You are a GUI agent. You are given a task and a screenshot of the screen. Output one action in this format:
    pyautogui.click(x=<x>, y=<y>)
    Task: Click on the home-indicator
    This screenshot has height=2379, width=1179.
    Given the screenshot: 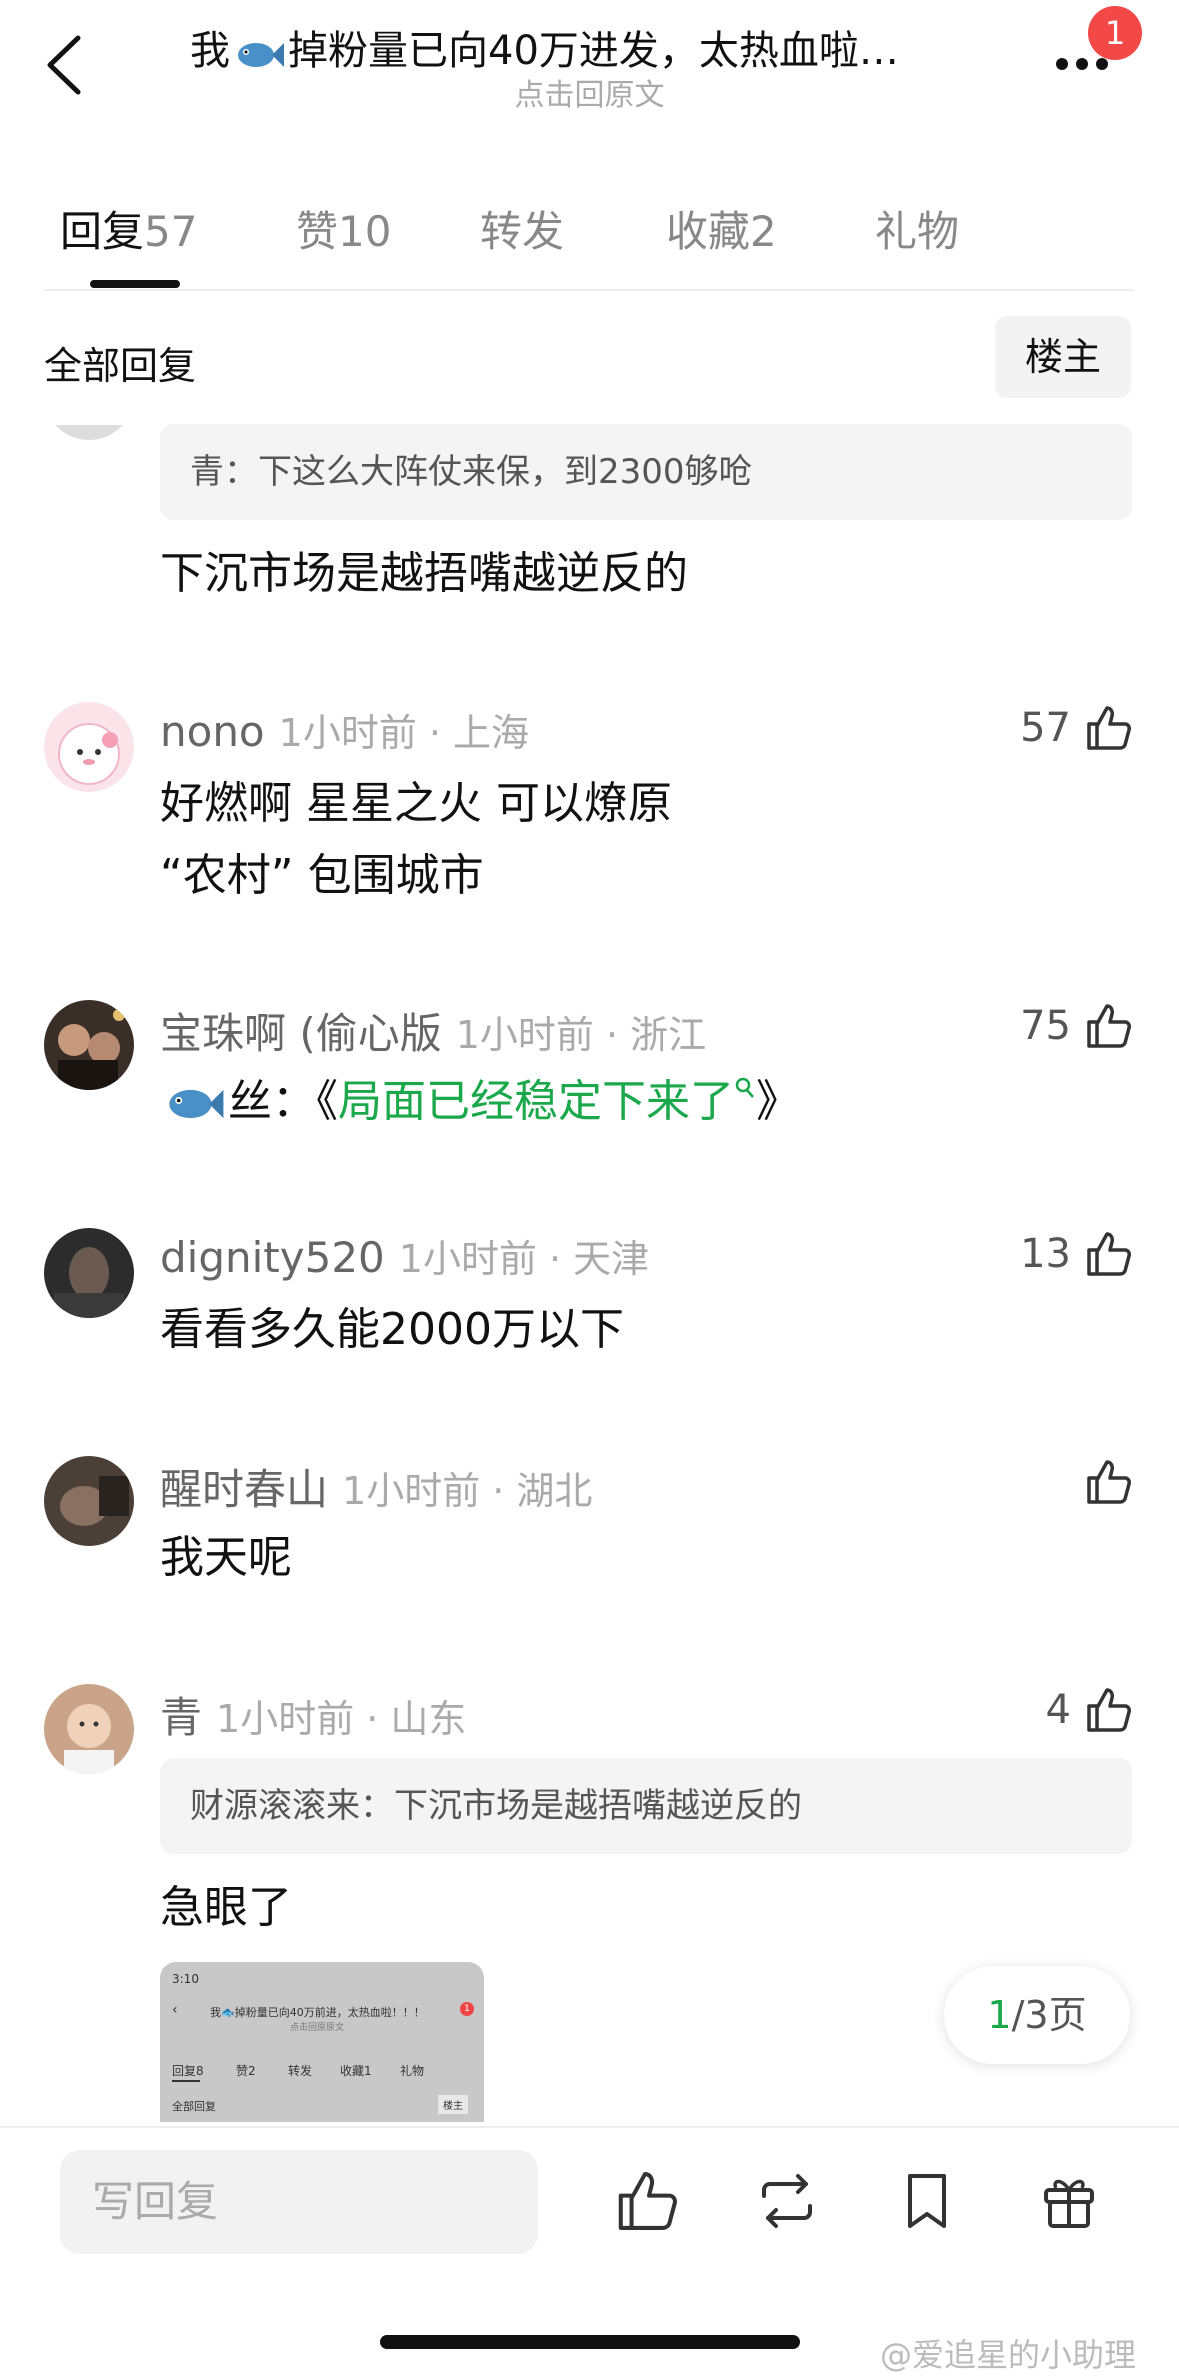 What is the action you would take?
    pyautogui.click(x=590, y=2342)
    